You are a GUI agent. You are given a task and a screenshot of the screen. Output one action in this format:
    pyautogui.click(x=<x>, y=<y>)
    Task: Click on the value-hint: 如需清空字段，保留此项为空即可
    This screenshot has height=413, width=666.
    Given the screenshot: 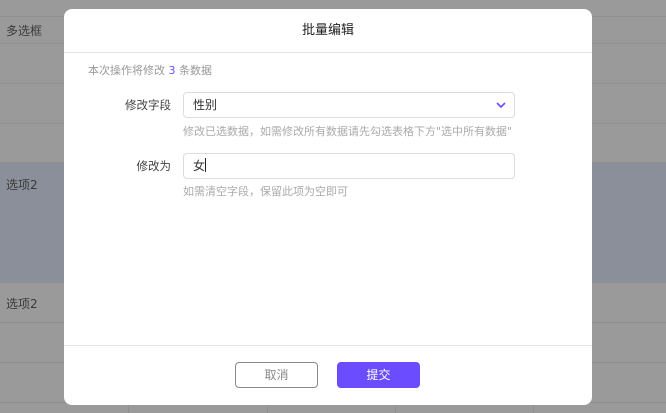 What is the action you would take?
    pyautogui.click(x=265, y=191)
    